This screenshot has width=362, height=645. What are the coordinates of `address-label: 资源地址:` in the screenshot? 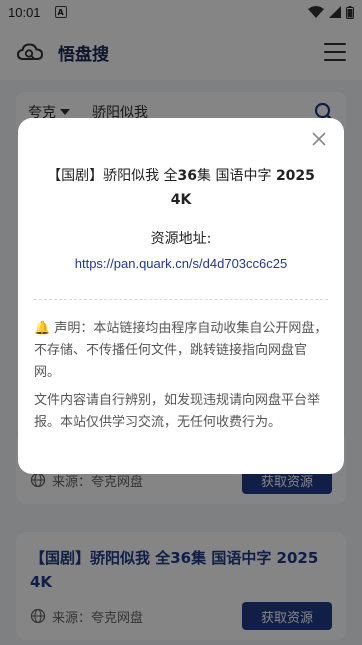 It's located at (181, 239).